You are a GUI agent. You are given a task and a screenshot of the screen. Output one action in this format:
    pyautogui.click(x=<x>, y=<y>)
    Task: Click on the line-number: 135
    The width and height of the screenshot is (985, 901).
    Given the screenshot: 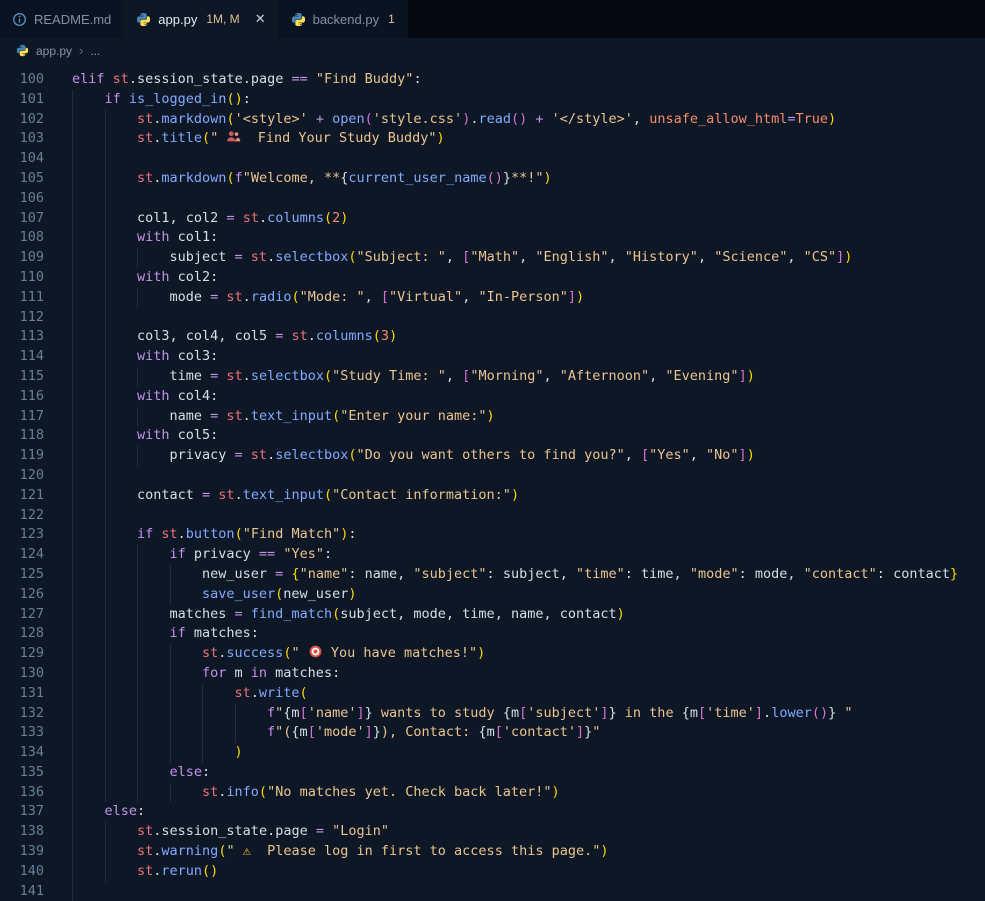 What is the action you would take?
    pyautogui.click(x=31, y=771)
    